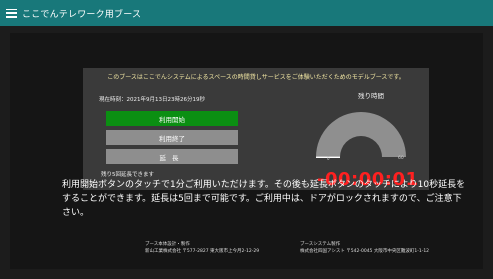 The width and height of the screenshot is (493, 279). What do you see at coordinates (152, 100) in the screenshot?
I see `current-time: 現在時刻：2021年9月13日23時26分19秒` at bounding box center [152, 100].